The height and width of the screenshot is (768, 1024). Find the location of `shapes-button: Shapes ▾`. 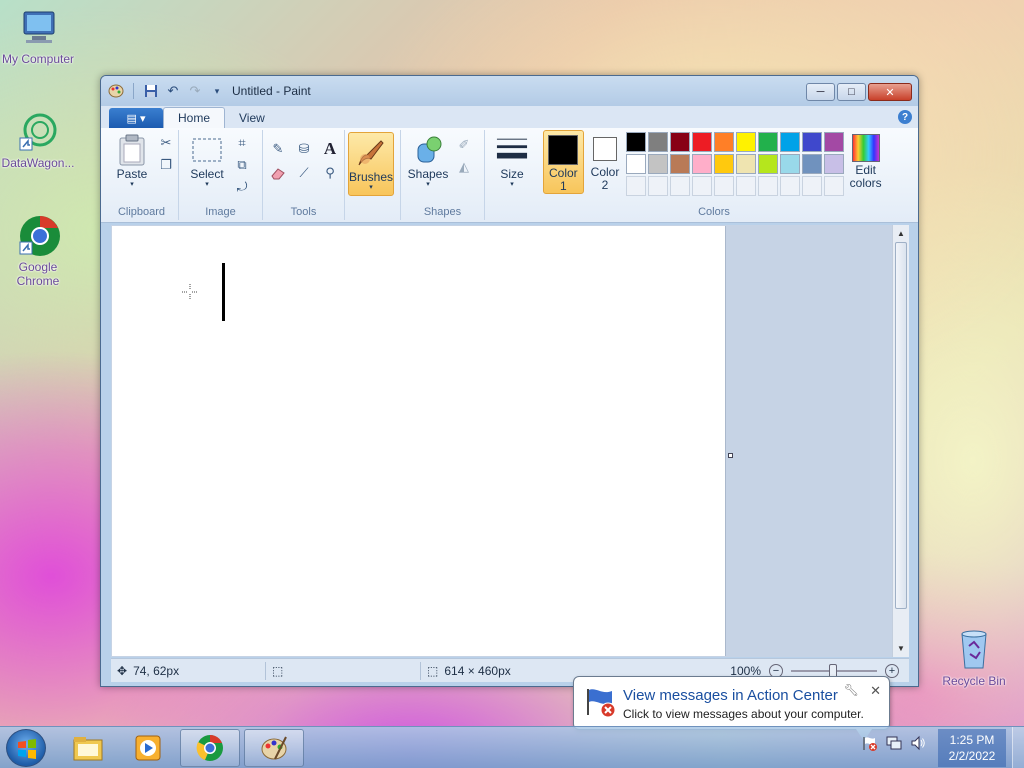

shapes-button: Shapes ▾ is located at coordinates (428, 159).